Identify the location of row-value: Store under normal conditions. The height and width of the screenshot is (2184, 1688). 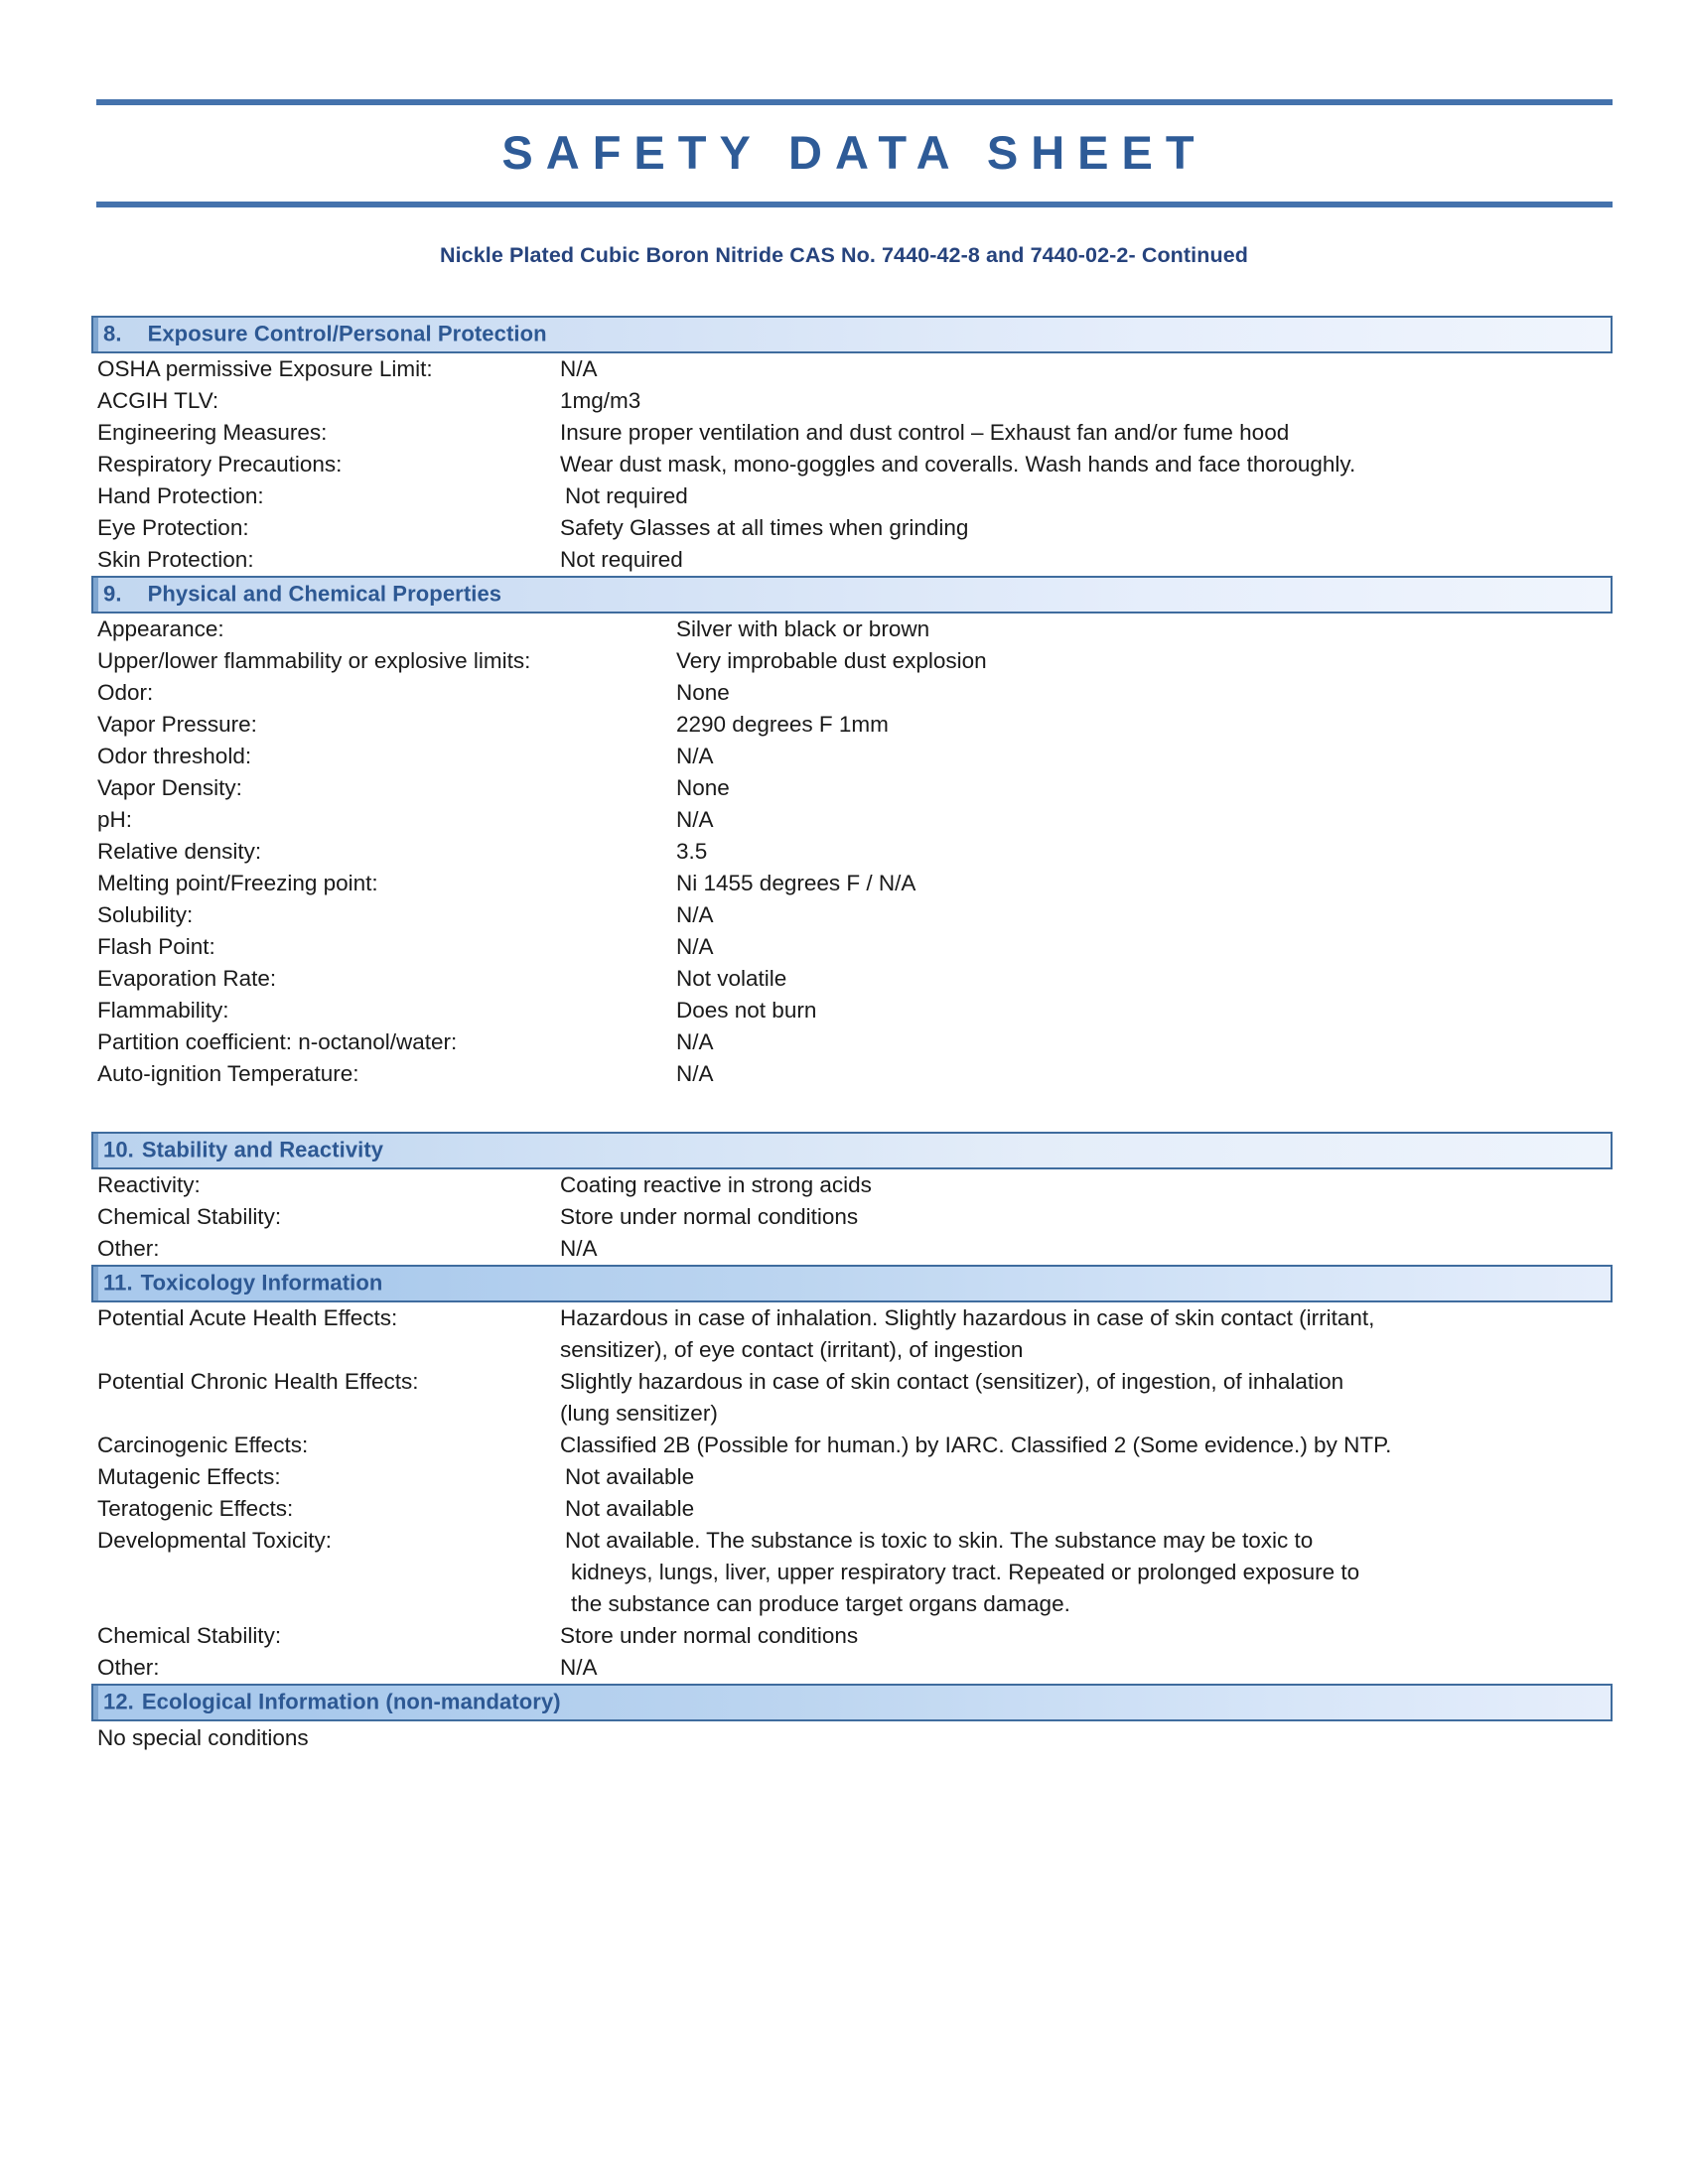
(709, 1216).